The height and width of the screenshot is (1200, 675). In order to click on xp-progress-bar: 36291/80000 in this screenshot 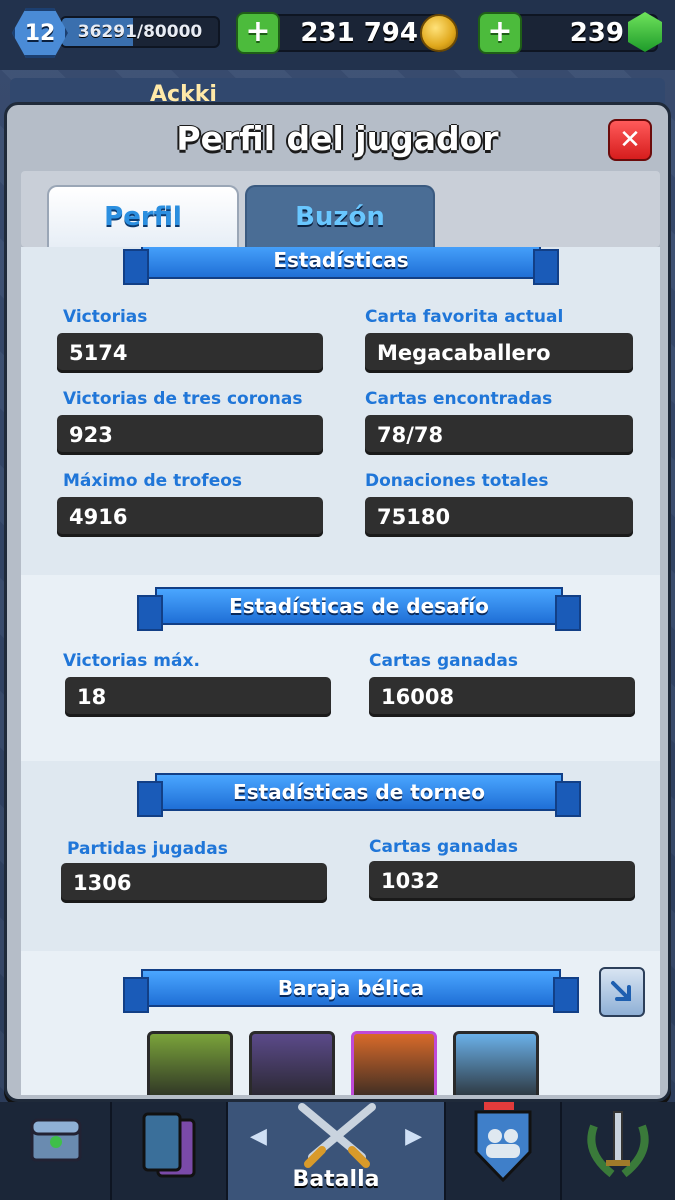, I will do `click(140, 32)`.